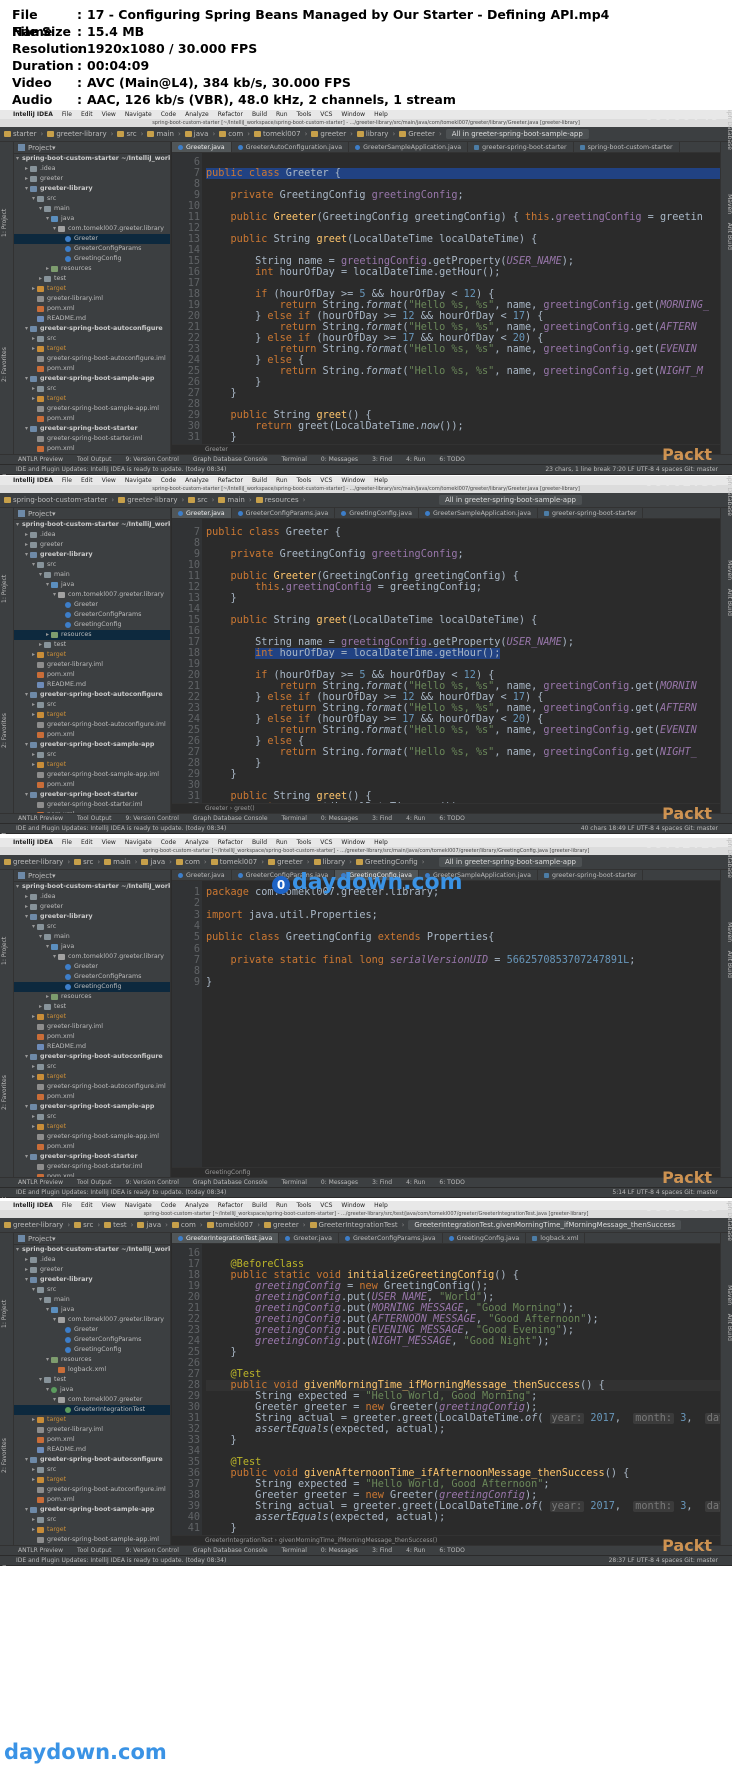 This screenshot has width=732, height=1766. Describe the element at coordinates (382, 818) in the screenshot. I see `tool-window-button: 3: Find` at that location.